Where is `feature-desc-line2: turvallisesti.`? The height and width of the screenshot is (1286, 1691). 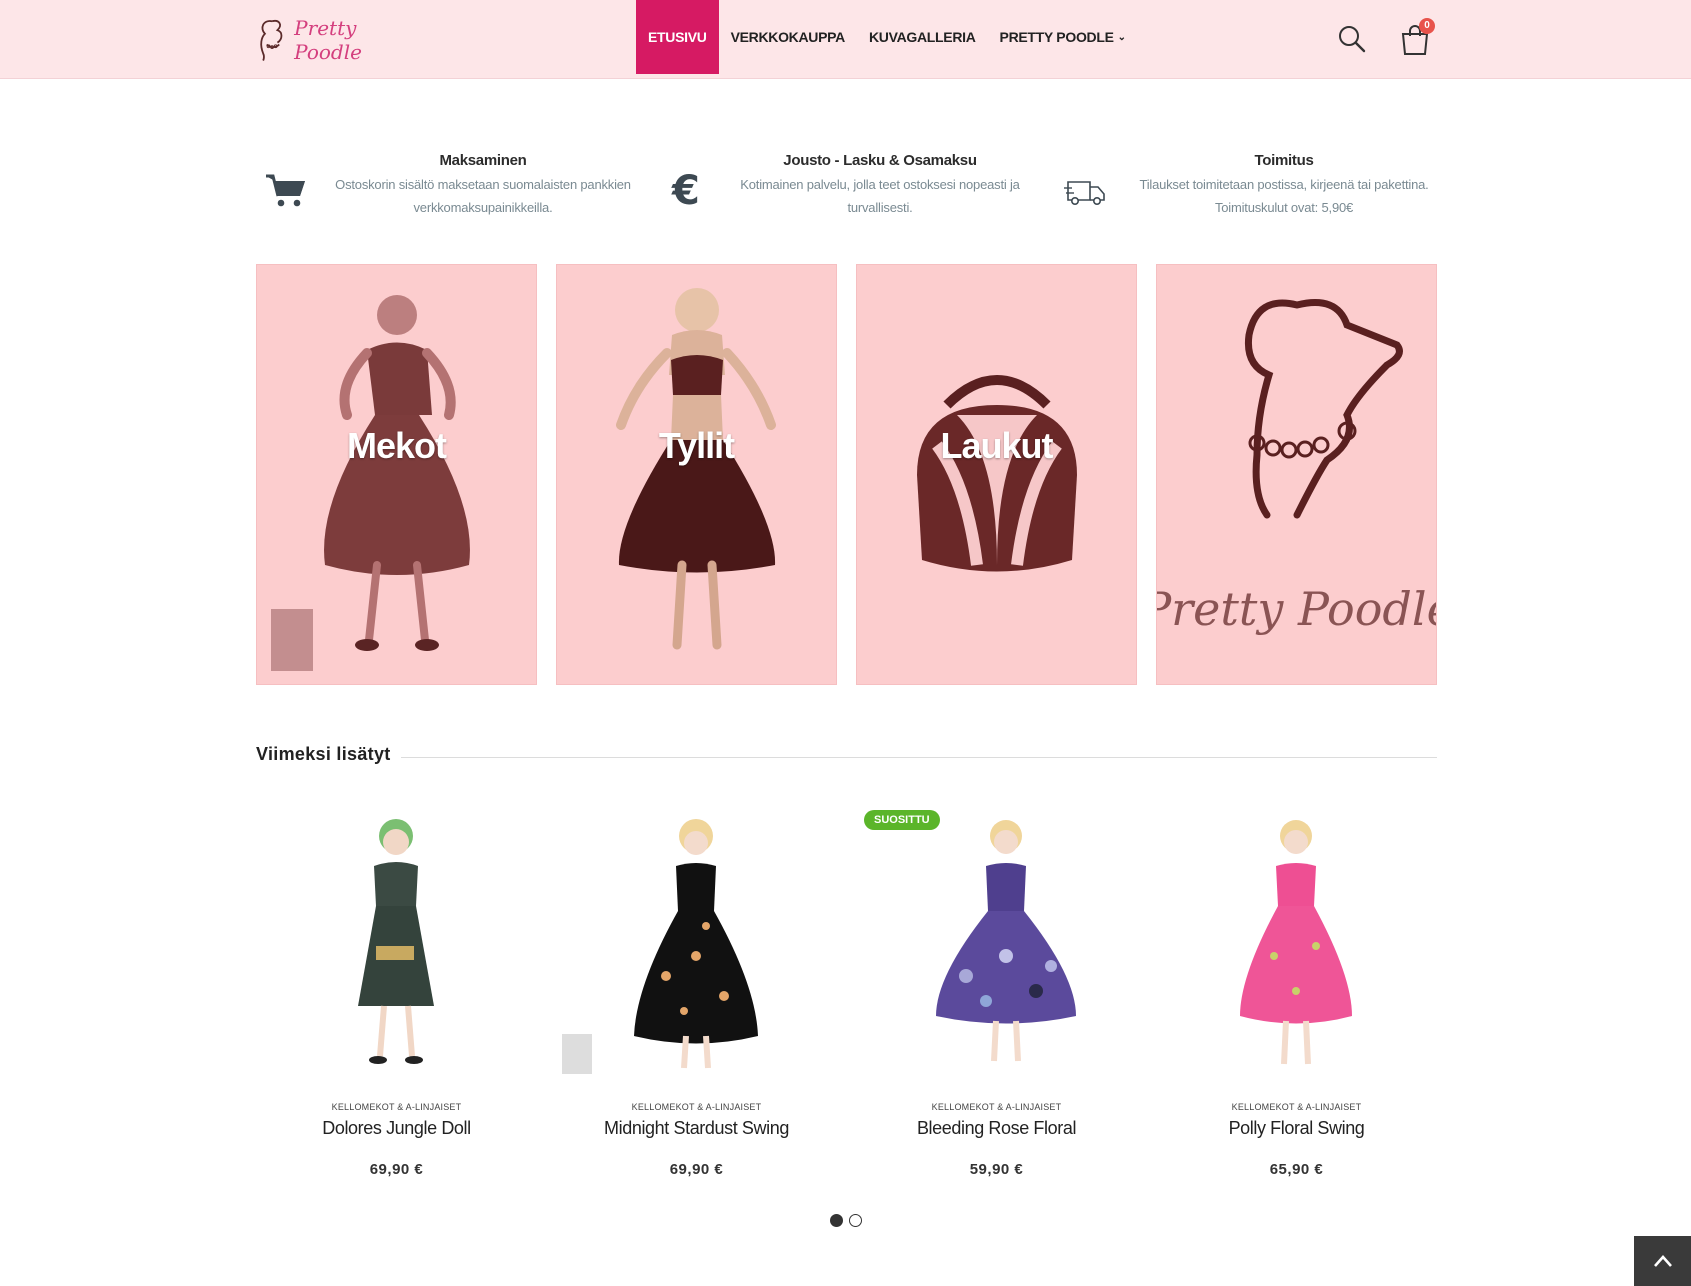 feature-desc-line2: turvallisesti. is located at coordinates (880, 207).